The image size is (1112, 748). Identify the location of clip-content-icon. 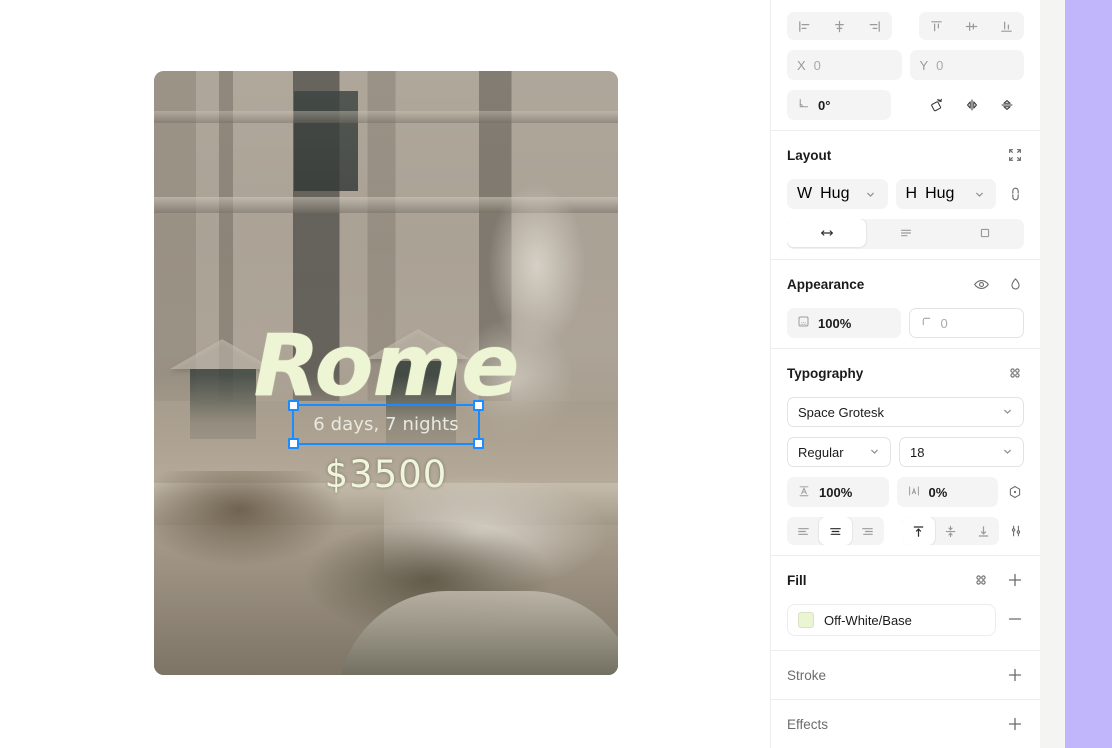
(984, 233).